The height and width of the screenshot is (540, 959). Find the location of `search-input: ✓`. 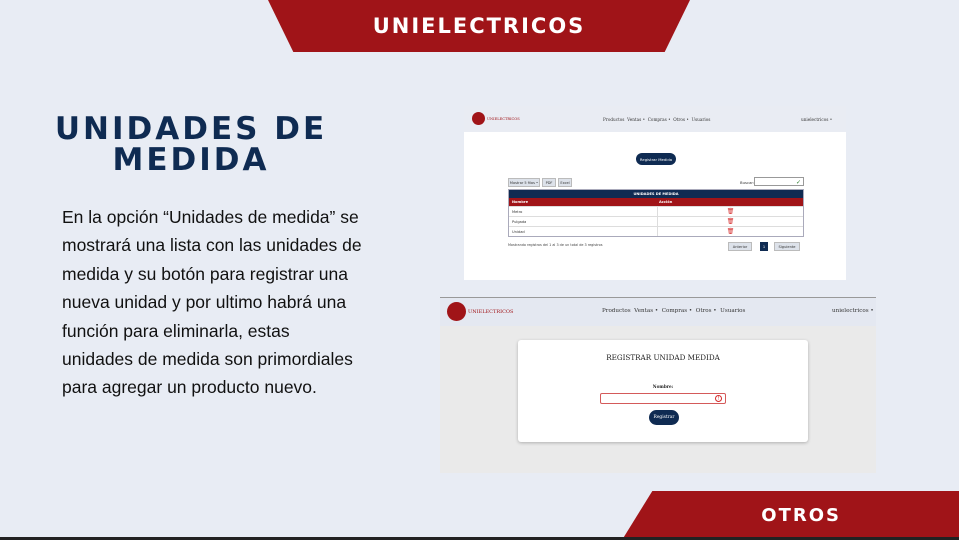

search-input: ✓ is located at coordinates (779, 181).